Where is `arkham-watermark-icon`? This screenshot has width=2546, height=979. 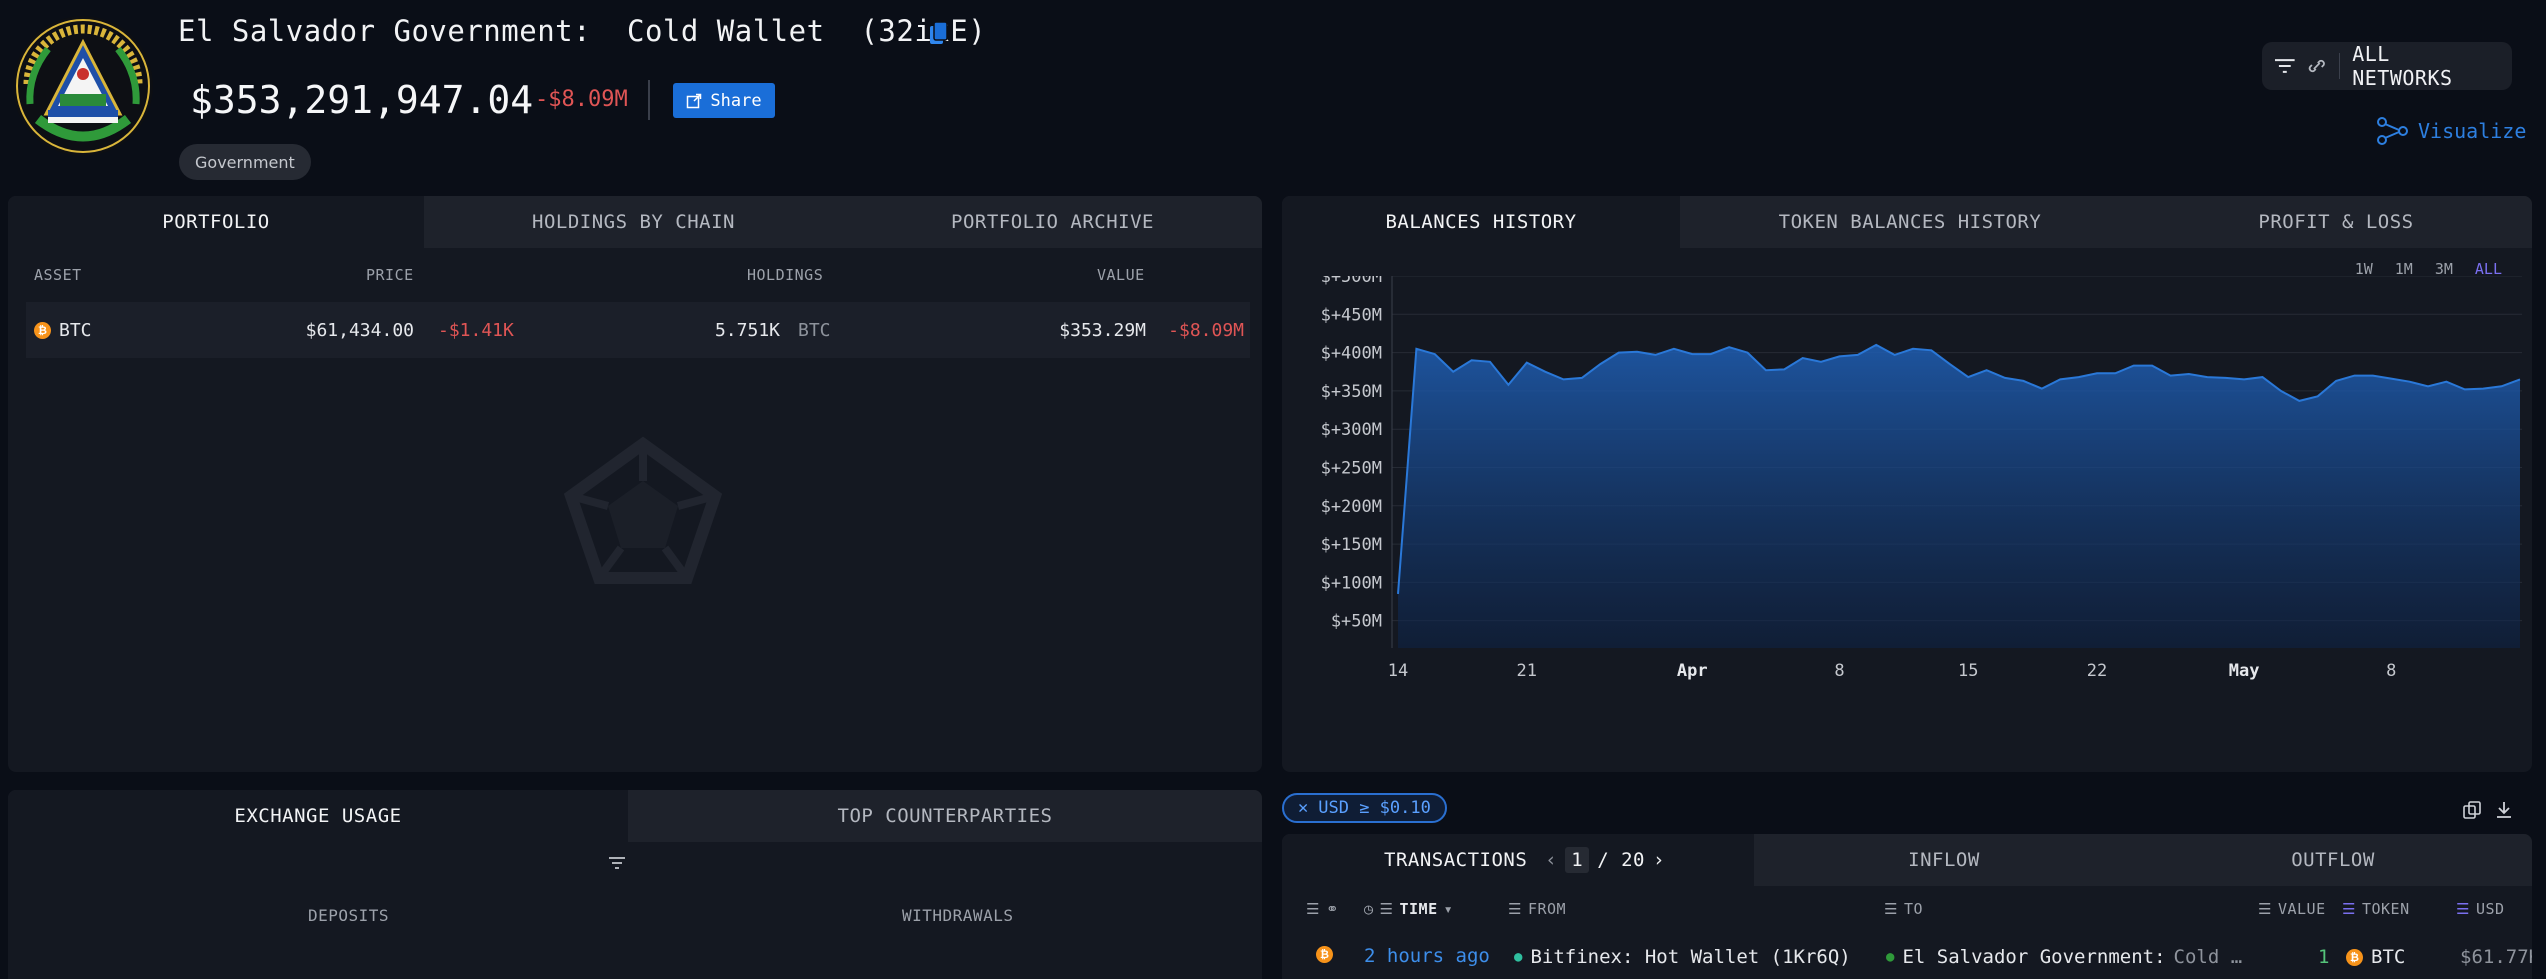 arkham-watermark-icon is located at coordinates (643, 510).